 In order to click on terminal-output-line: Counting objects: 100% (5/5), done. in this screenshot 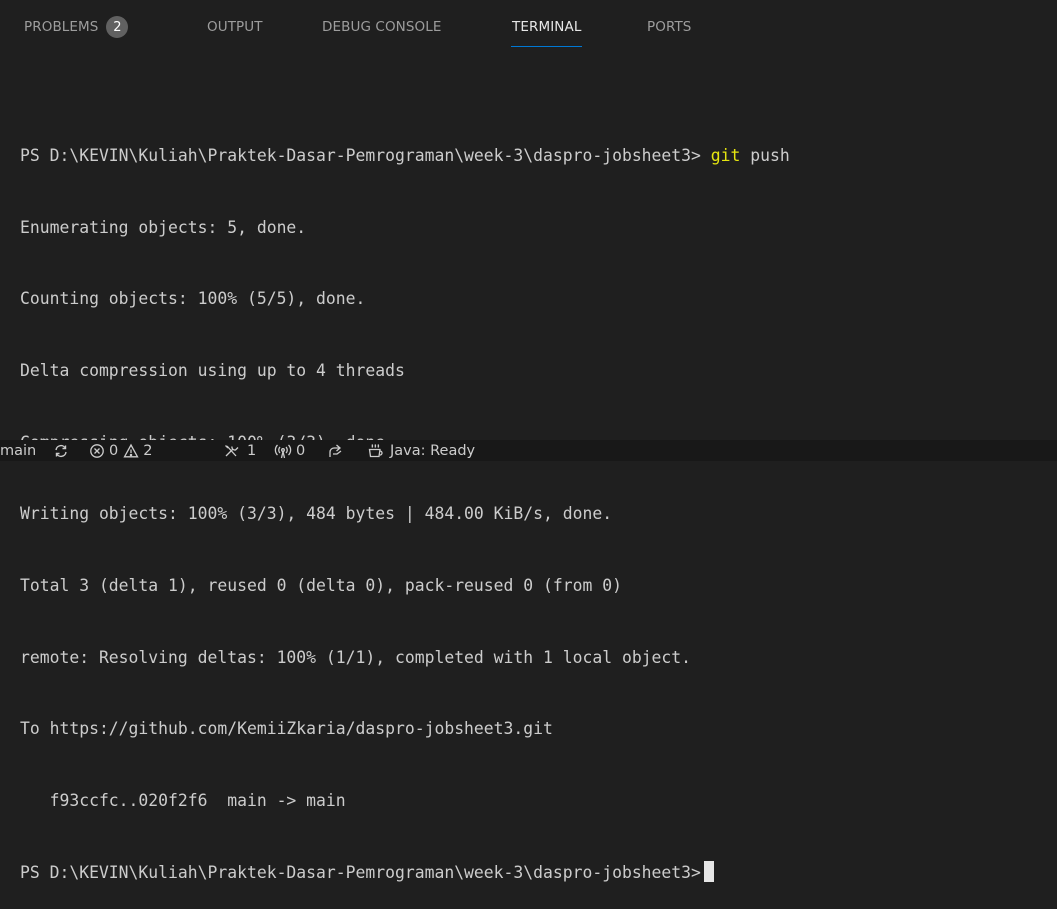, I will do `click(193, 299)`.